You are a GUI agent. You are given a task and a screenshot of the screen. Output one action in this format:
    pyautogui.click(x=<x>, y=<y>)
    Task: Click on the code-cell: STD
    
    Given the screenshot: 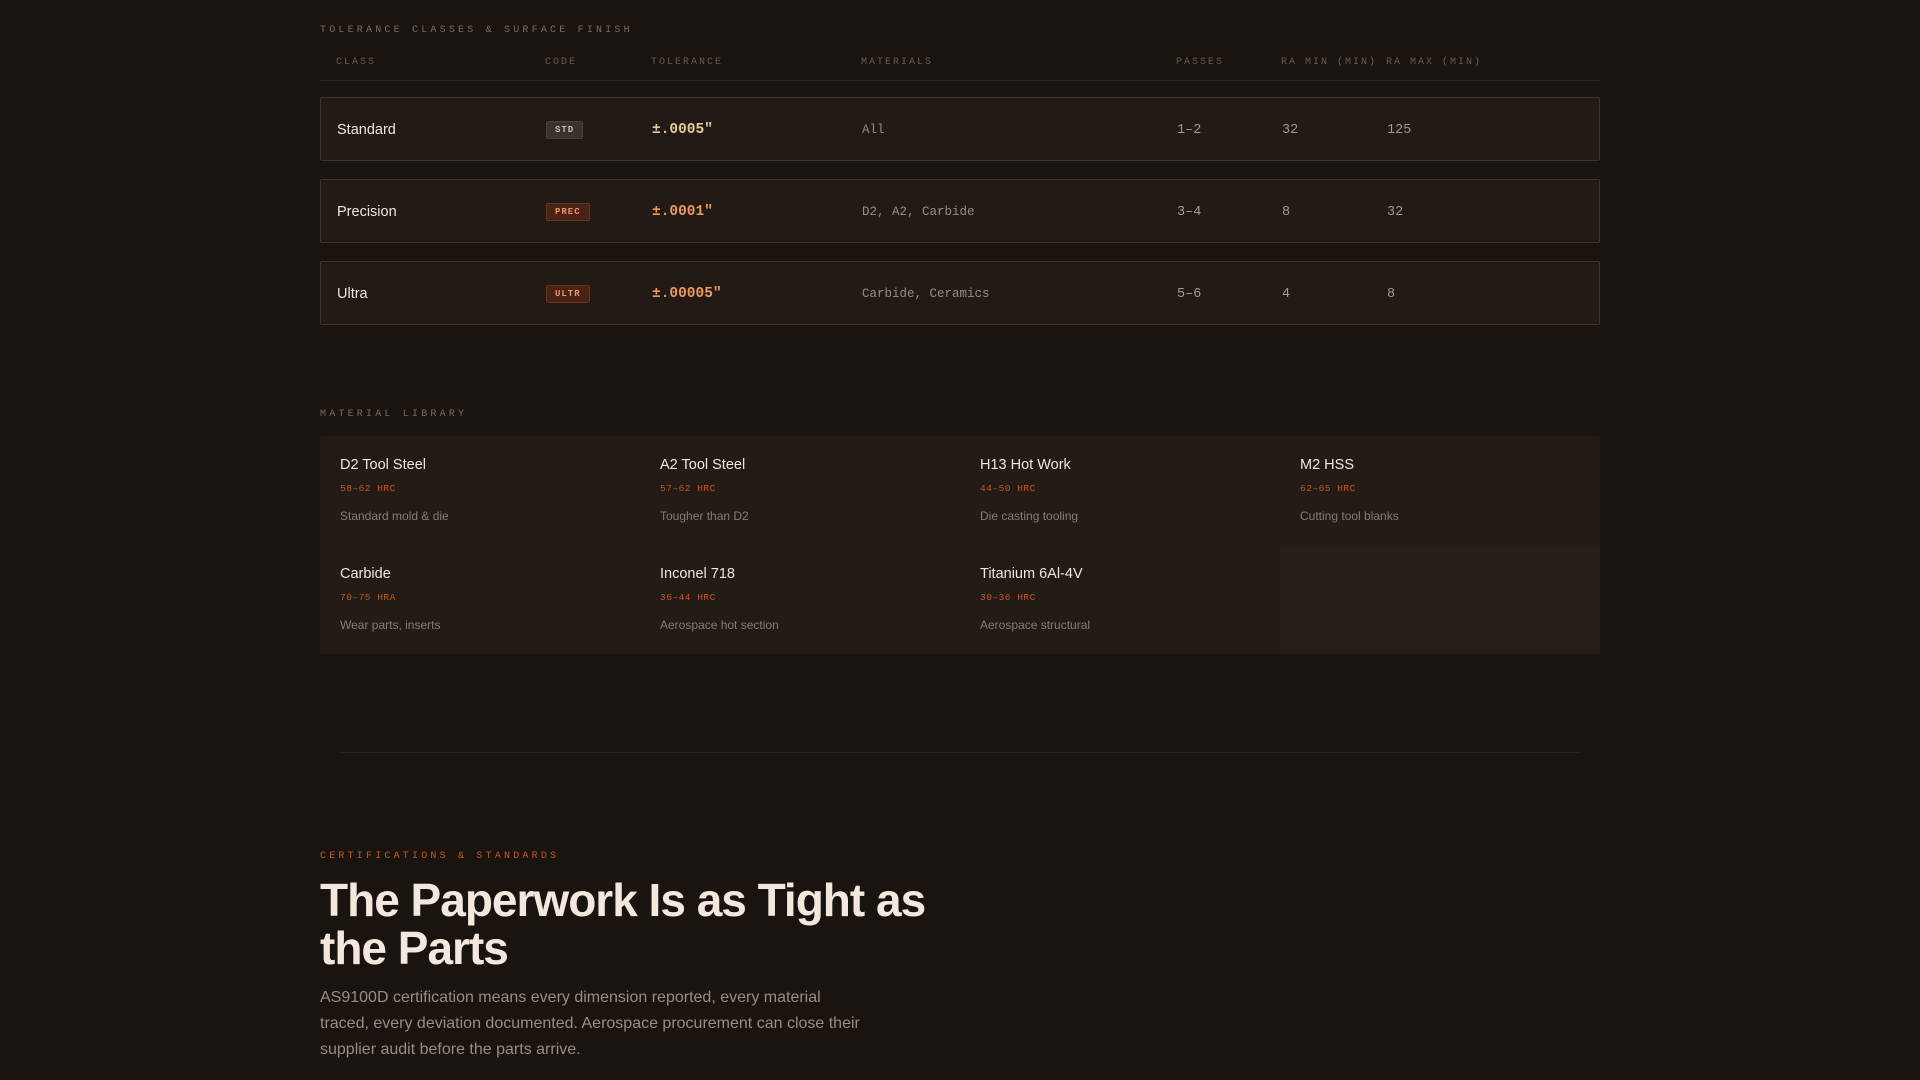 What is the action you would take?
    pyautogui.click(x=565, y=130)
    